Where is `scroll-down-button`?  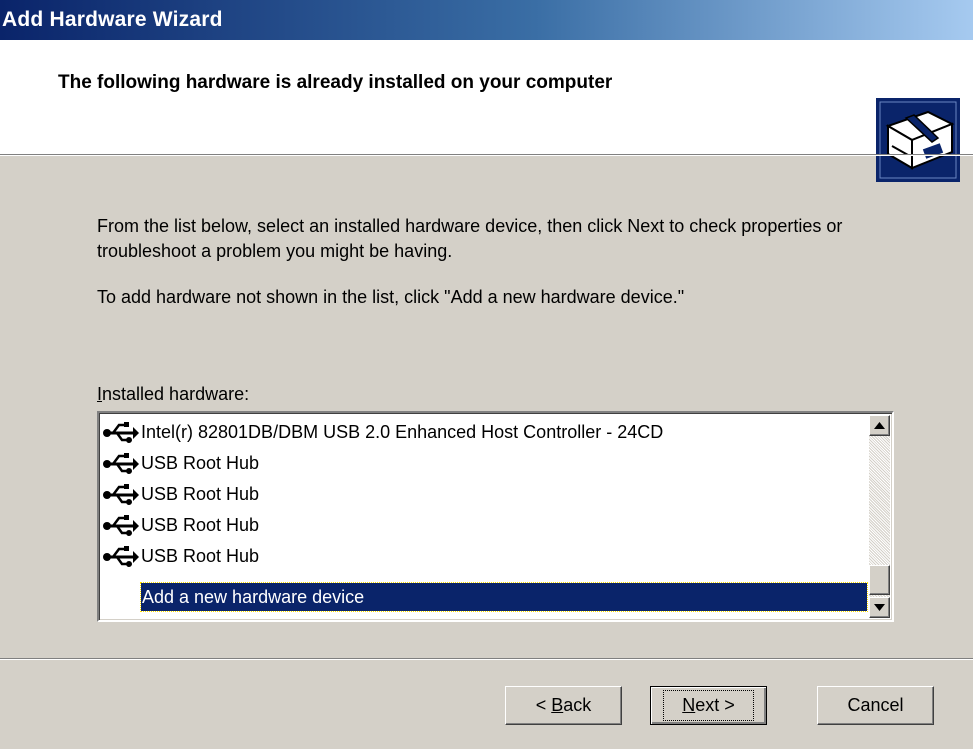
scroll-down-button is located at coordinates (879, 607).